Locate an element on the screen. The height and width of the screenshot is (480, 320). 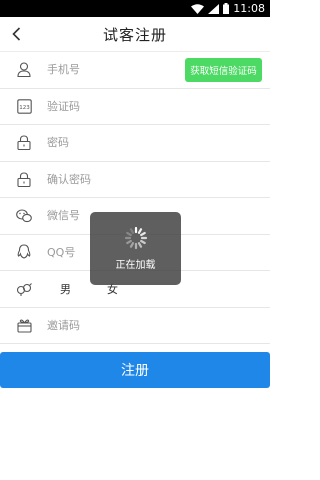
gift-icon is located at coordinates (24, 325).